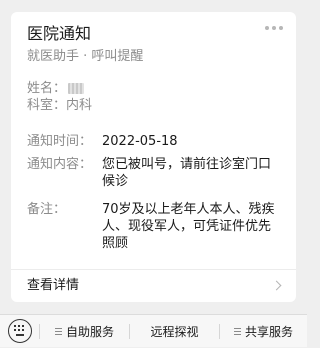 This screenshot has height=348, width=320. I want to click on view-details-label: 查看详情, so click(53, 285).